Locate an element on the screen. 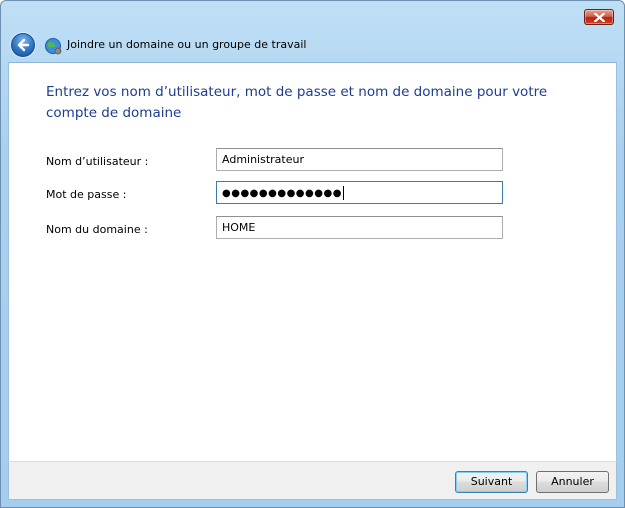 This screenshot has width=625, height=508. password-value: ●●●●●●●●●●●●● is located at coordinates (282, 193).